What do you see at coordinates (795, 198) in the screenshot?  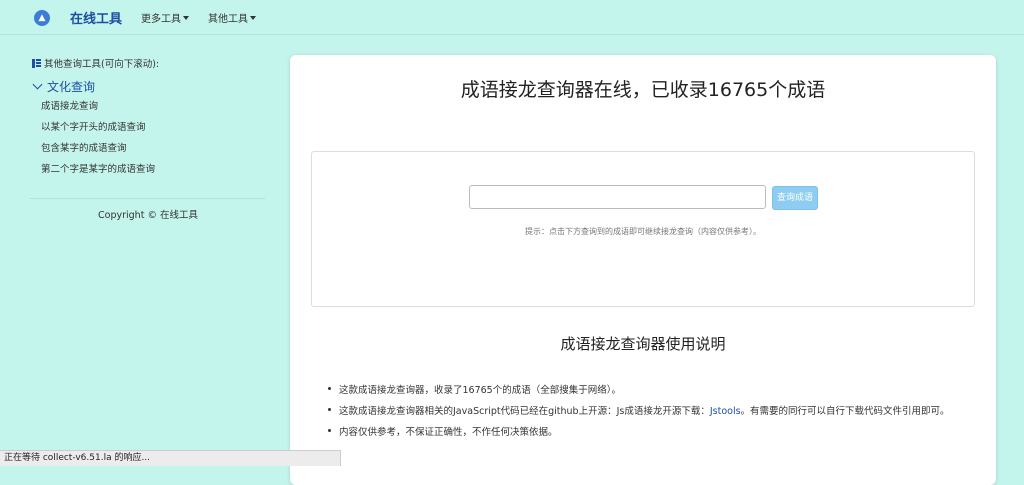 I see `search-idiom-button: 查询成语` at bounding box center [795, 198].